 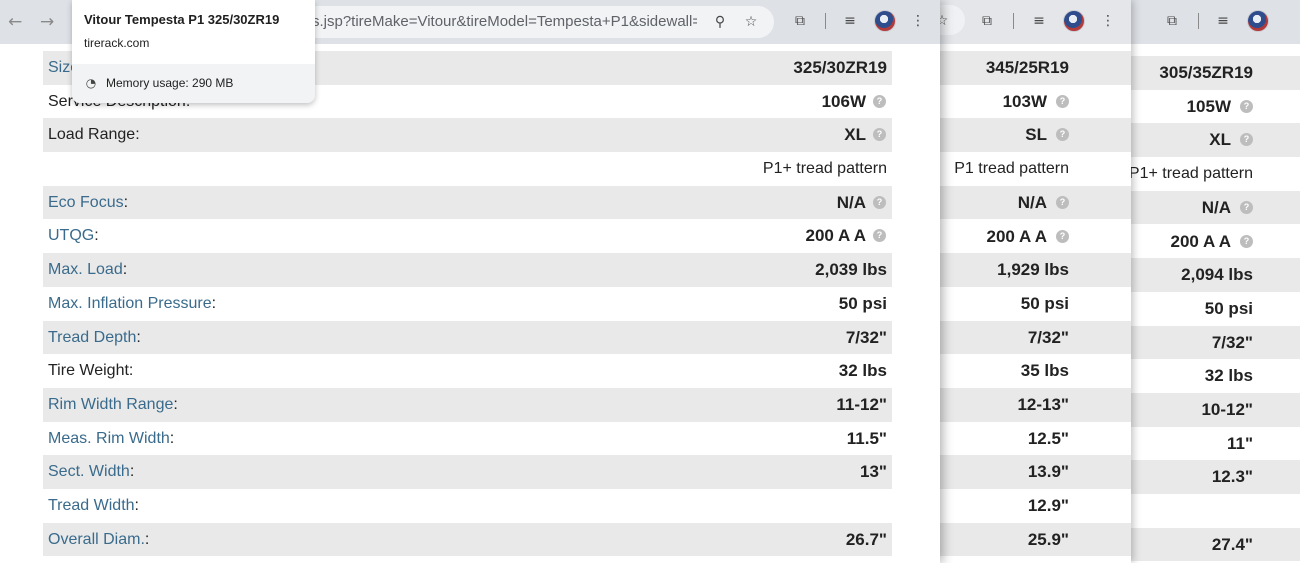 What do you see at coordinates (1212, 207) in the screenshot?
I see `compare-row: N/A?` at bounding box center [1212, 207].